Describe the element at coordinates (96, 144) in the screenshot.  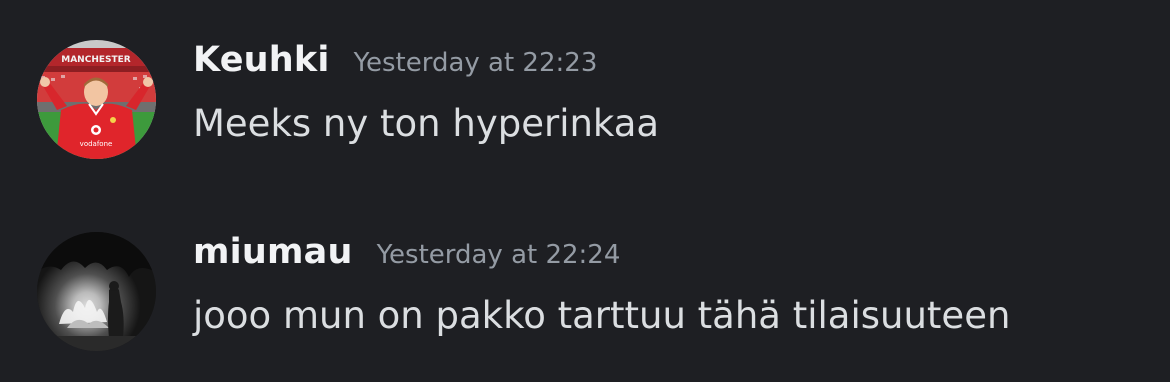
I see `svg-text: vodafone` at that location.